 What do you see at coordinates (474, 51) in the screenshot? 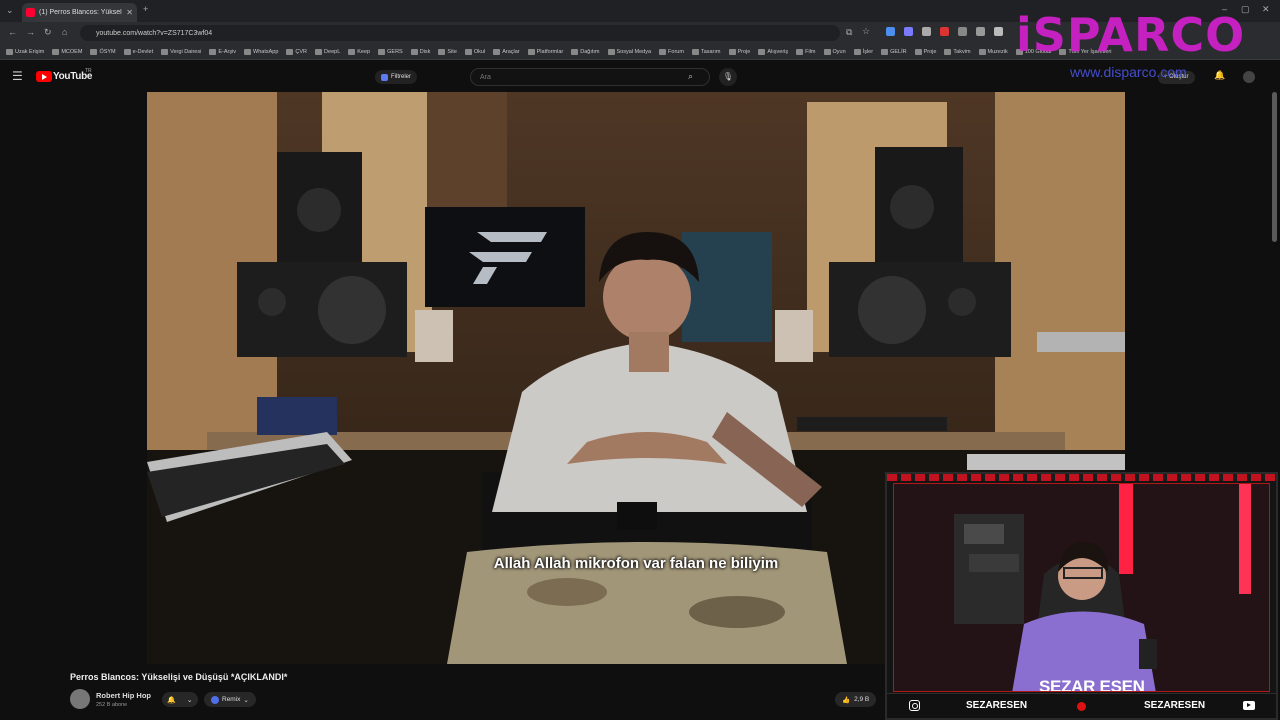
I see `bookmark-folder: Okul` at bounding box center [474, 51].